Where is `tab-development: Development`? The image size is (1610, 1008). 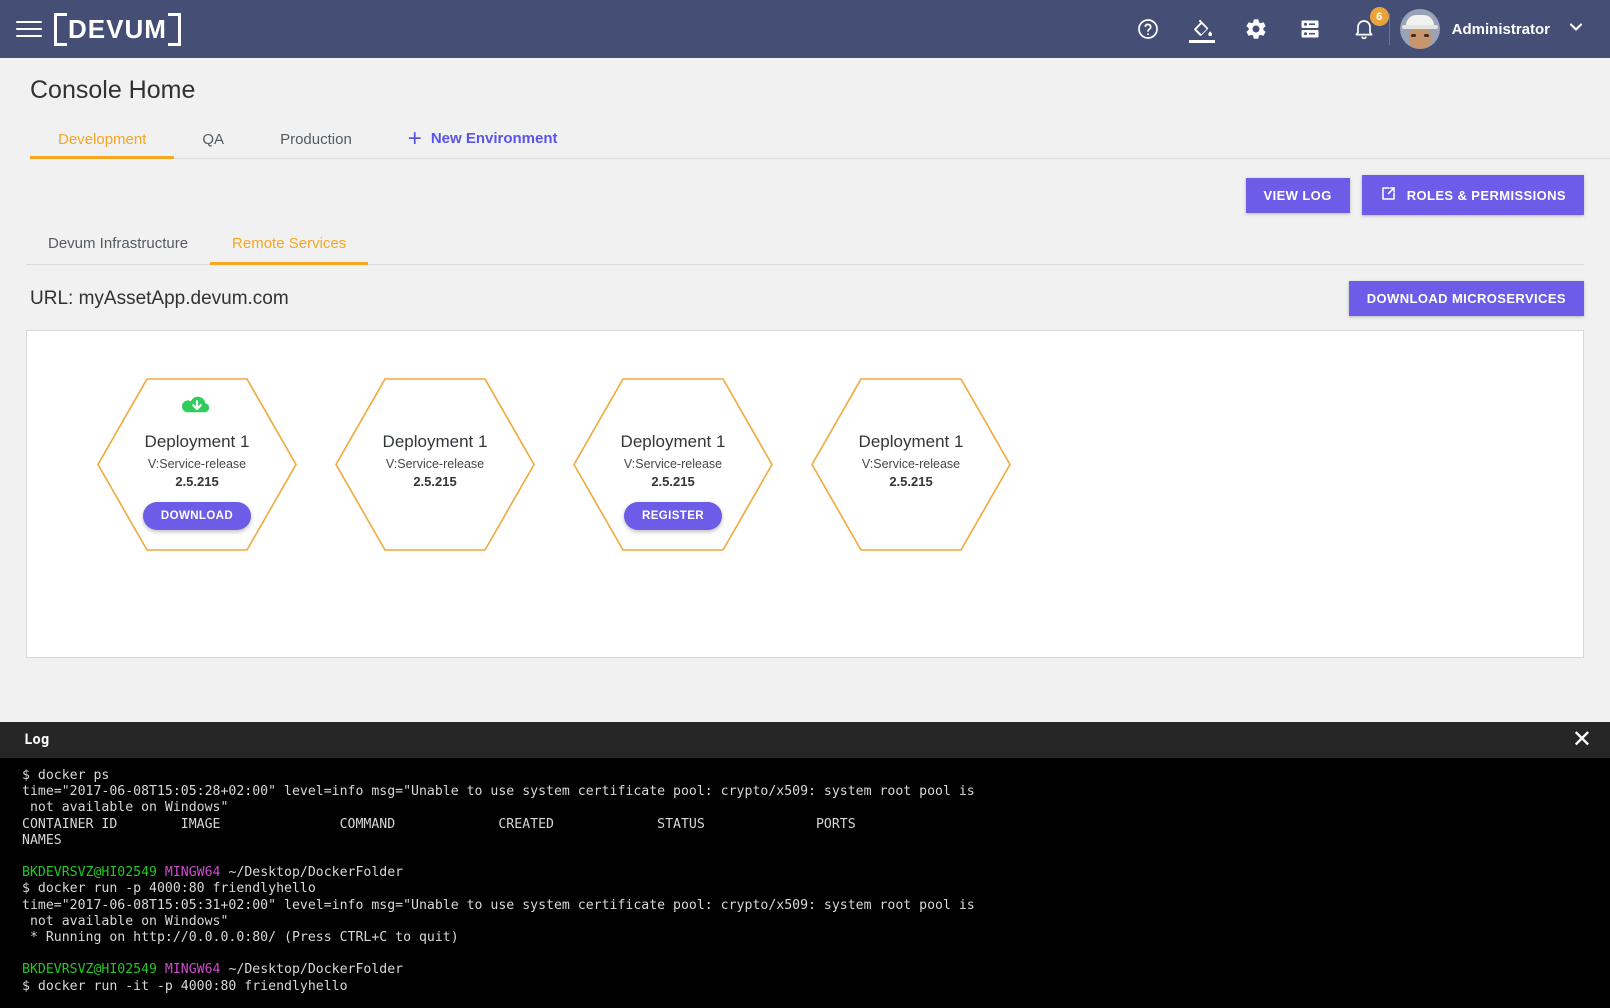 tab-development: Development is located at coordinates (102, 142).